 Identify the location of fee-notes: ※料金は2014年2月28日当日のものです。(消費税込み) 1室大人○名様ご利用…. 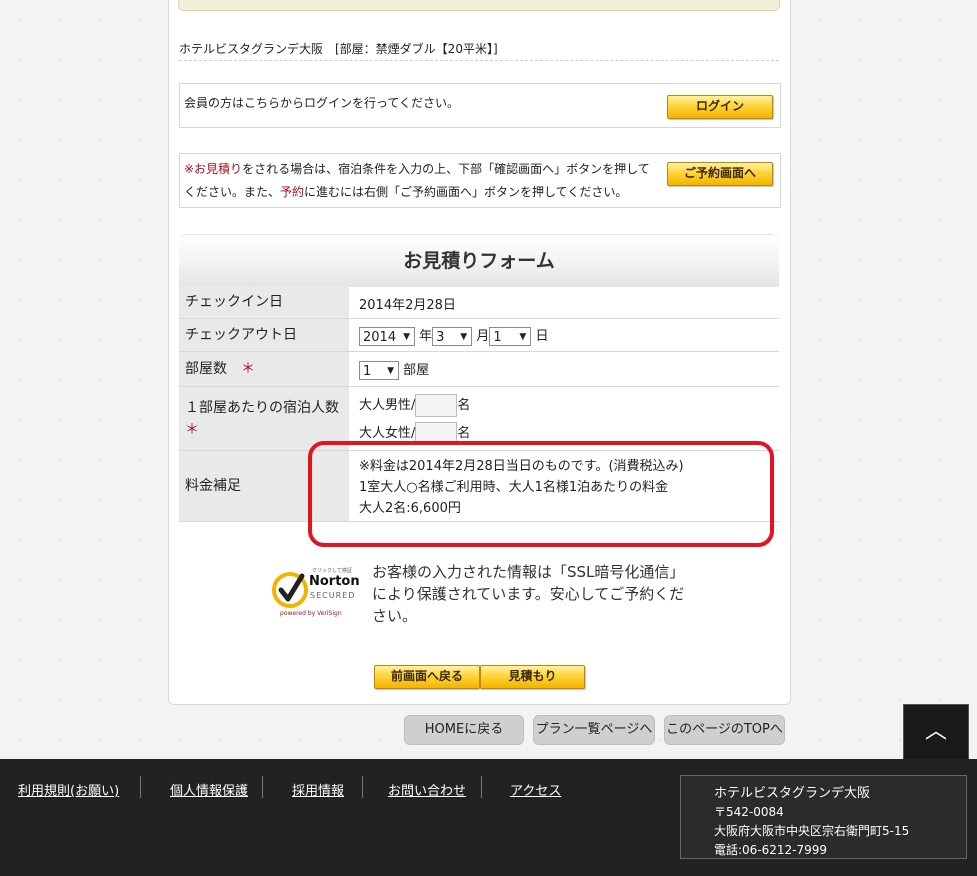
(521, 487).